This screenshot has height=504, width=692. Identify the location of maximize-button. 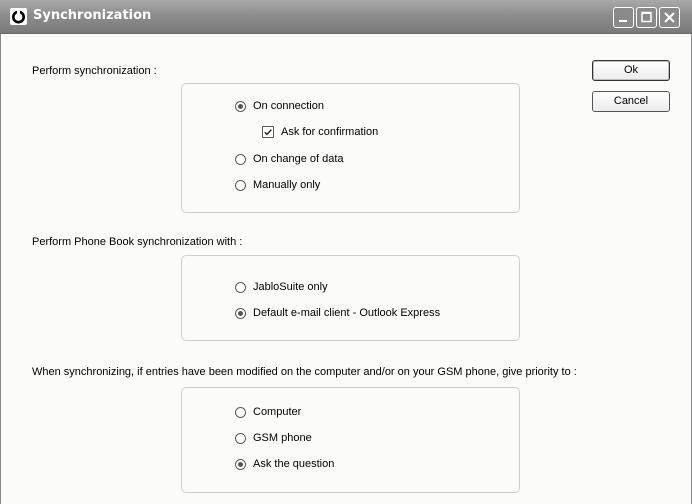
(646, 17).